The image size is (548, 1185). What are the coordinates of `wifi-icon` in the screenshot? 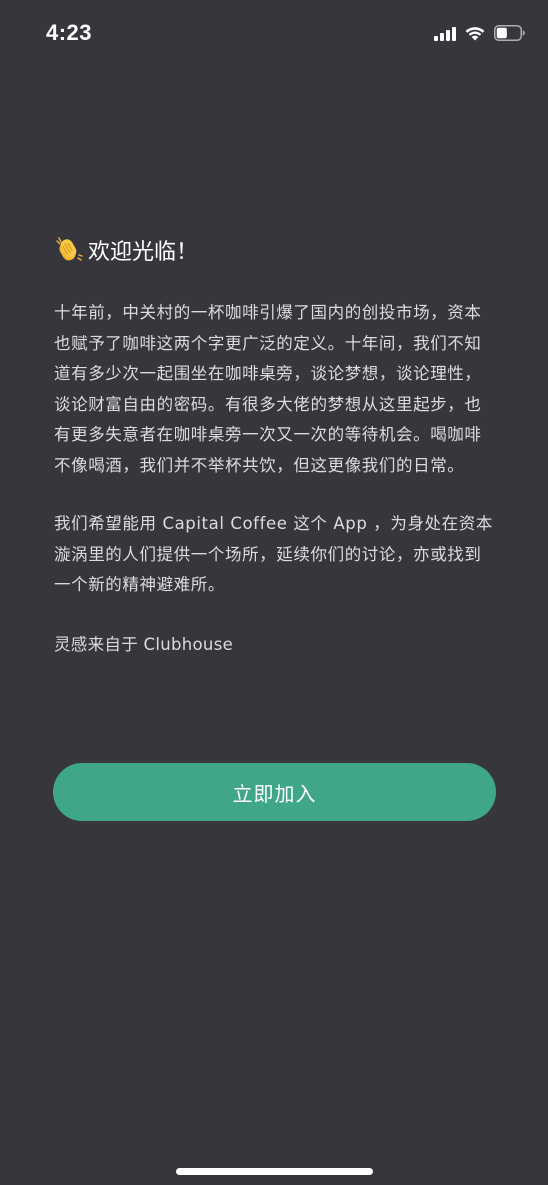 It's located at (475, 33).